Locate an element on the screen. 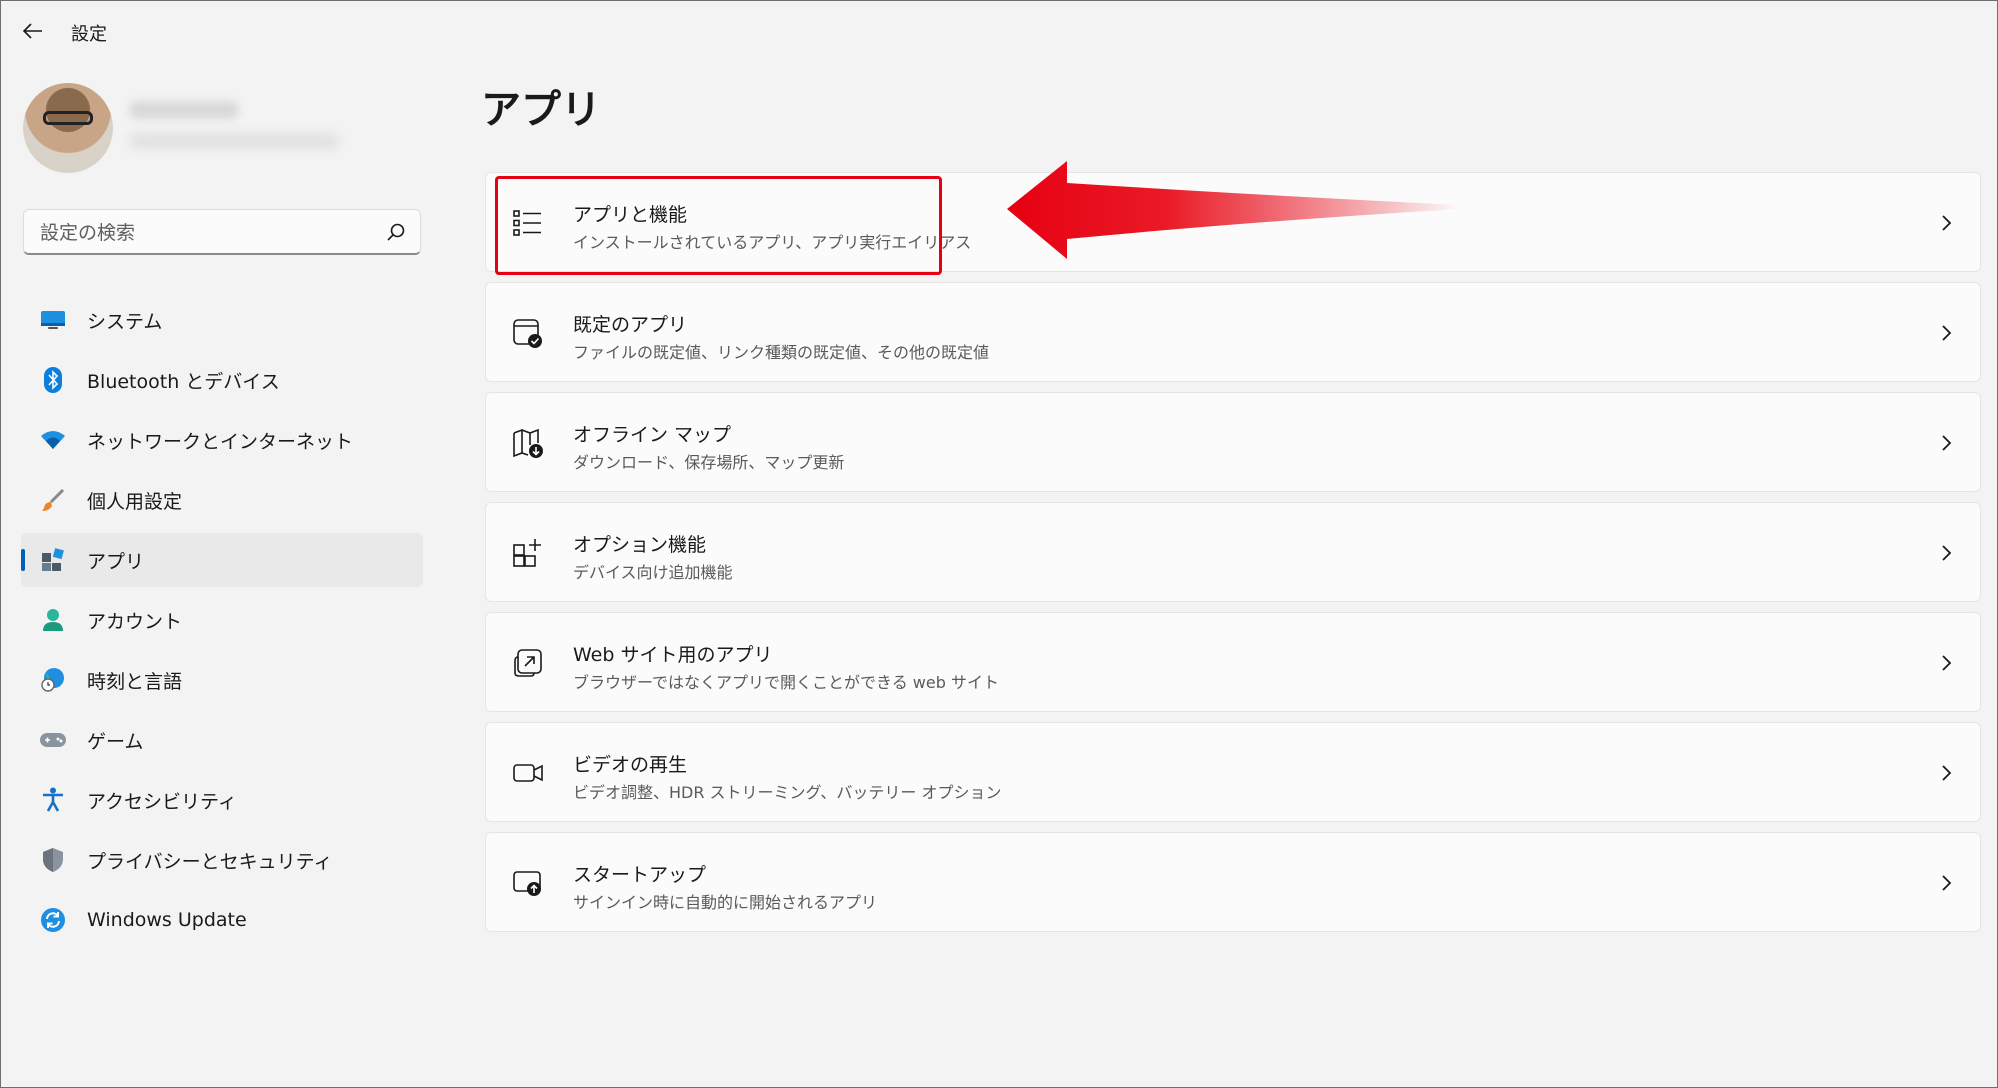 Image resolution: width=1998 pixels, height=1088 pixels. card-video-playback: ビデオの再生 ビデオ調整、HDR ストリーミング、バッテリー オプション is located at coordinates (1233, 772).